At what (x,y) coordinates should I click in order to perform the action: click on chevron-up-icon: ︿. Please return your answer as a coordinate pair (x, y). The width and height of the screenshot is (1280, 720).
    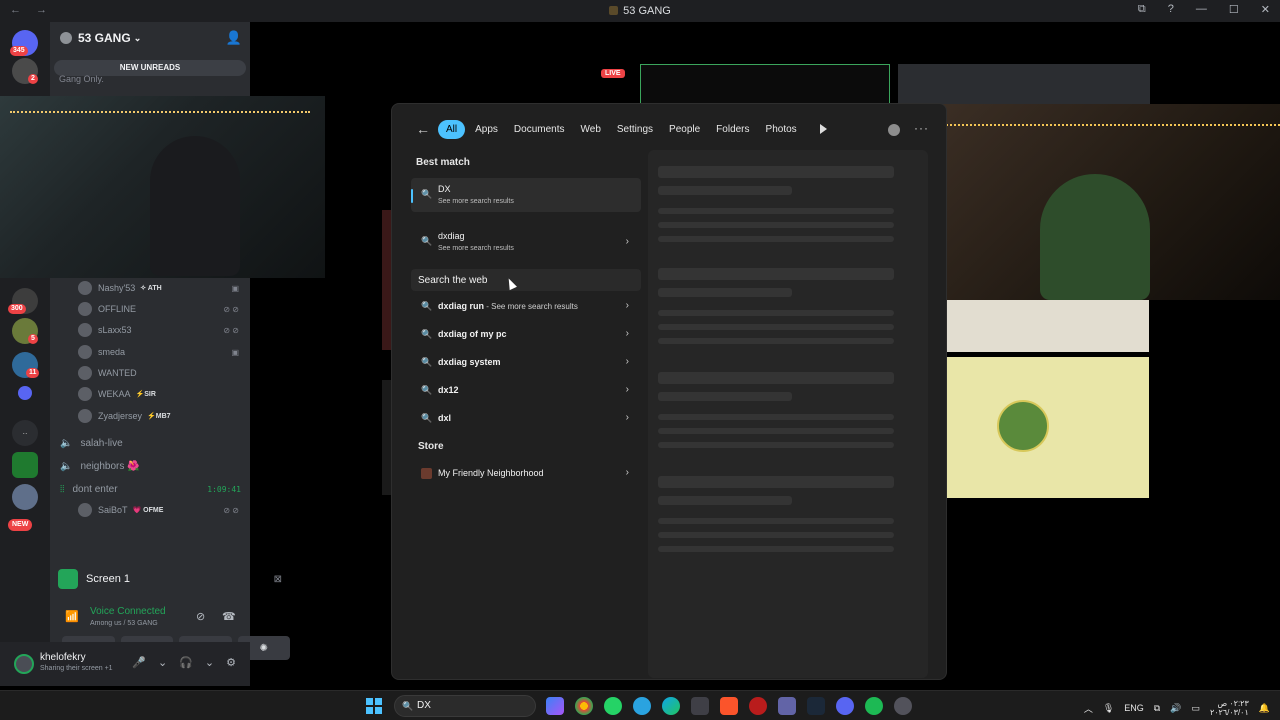
    Looking at the image, I should click on (1088, 708).